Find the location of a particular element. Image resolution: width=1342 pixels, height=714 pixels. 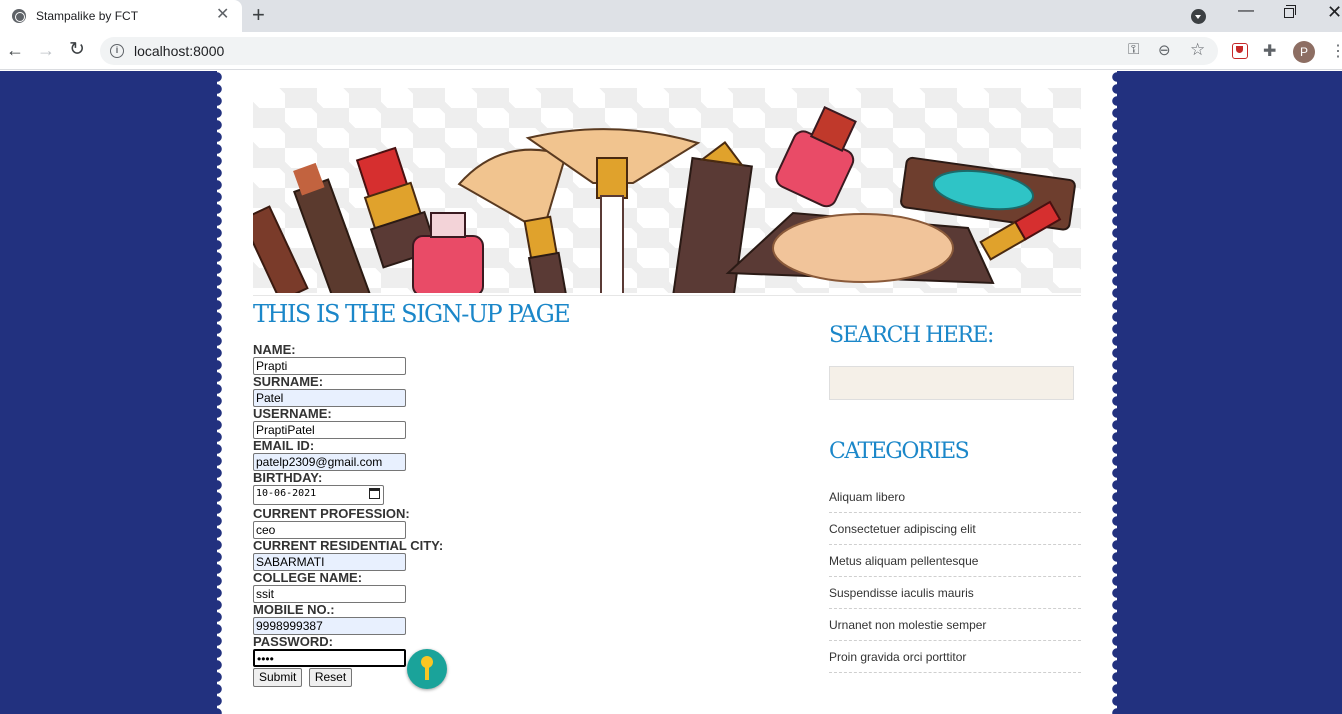

key-icon: ⚿ is located at coordinates (1133, 49).